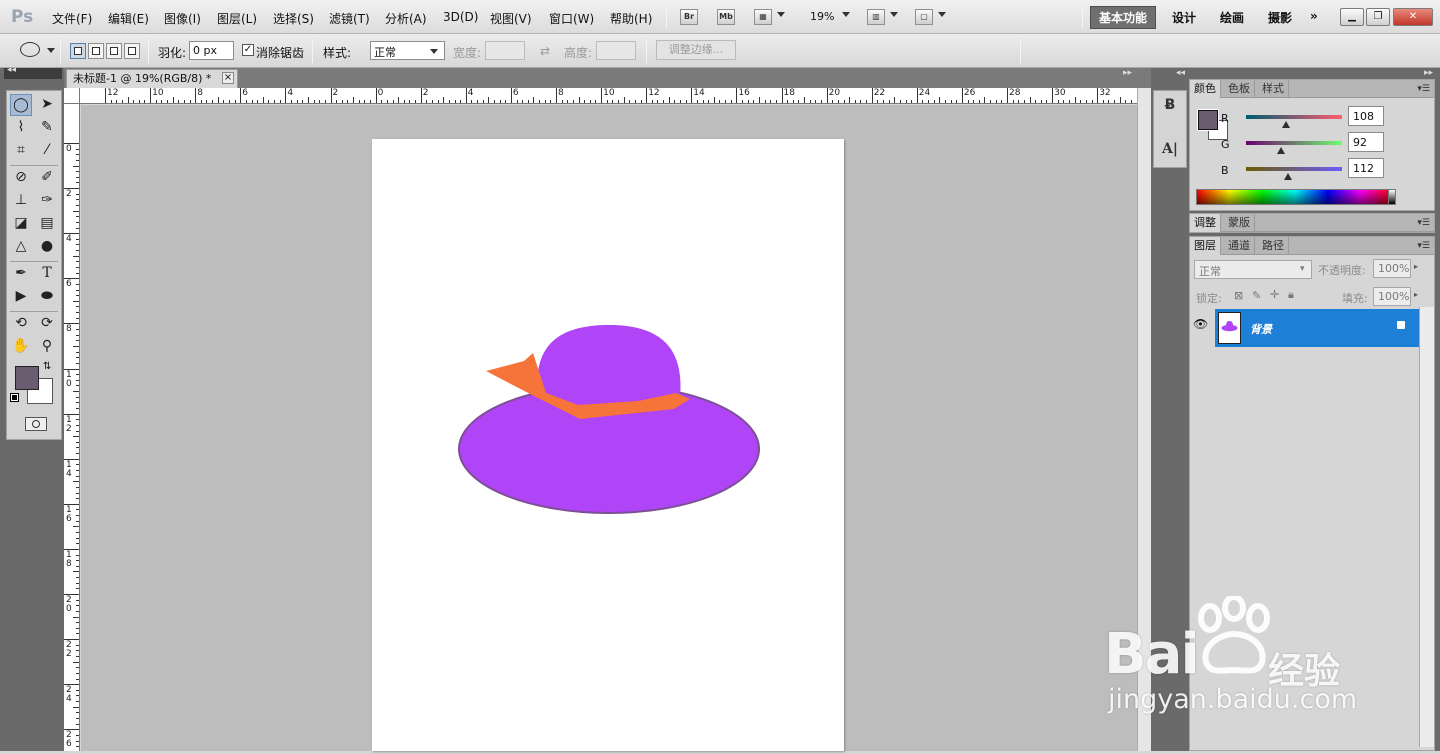 The image size is (1440, 754). I want to click on elliptical-marquee-preset-icon, so click(30, 49).